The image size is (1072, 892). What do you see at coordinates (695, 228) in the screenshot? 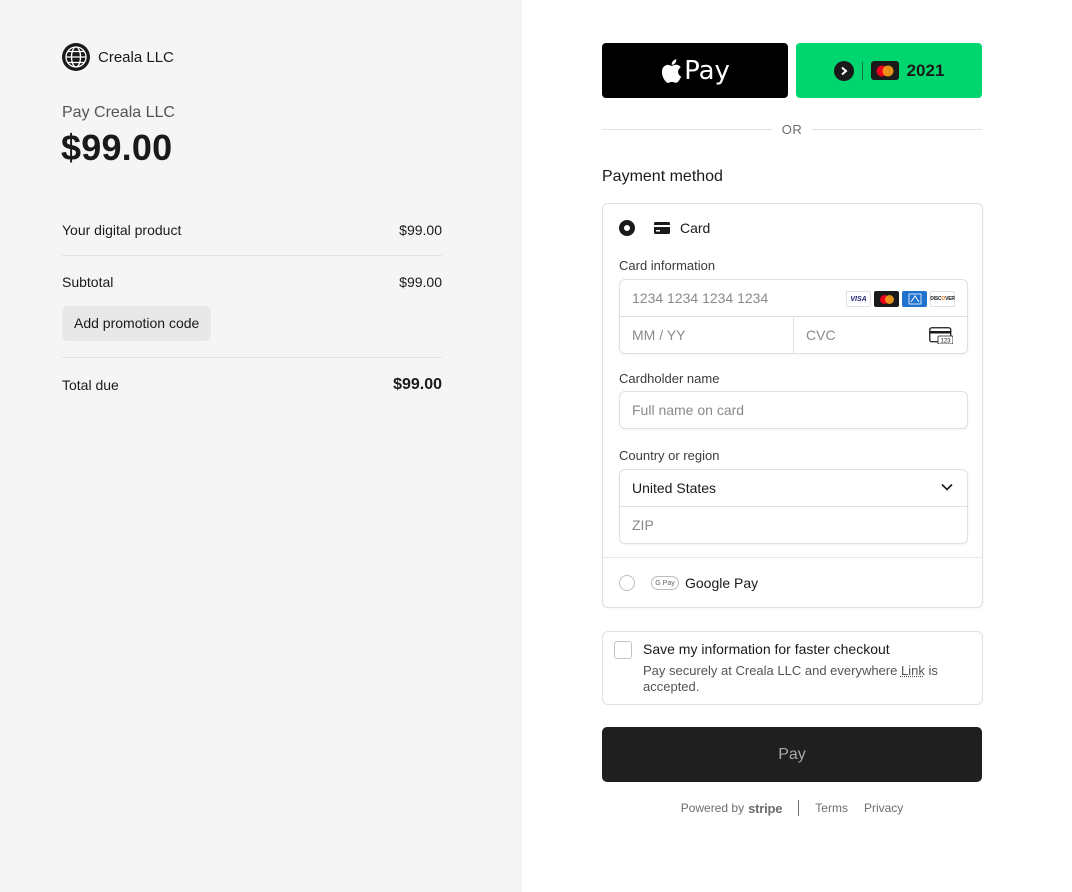
I see `card-option-label: Card` at bounding box center [695, 228].